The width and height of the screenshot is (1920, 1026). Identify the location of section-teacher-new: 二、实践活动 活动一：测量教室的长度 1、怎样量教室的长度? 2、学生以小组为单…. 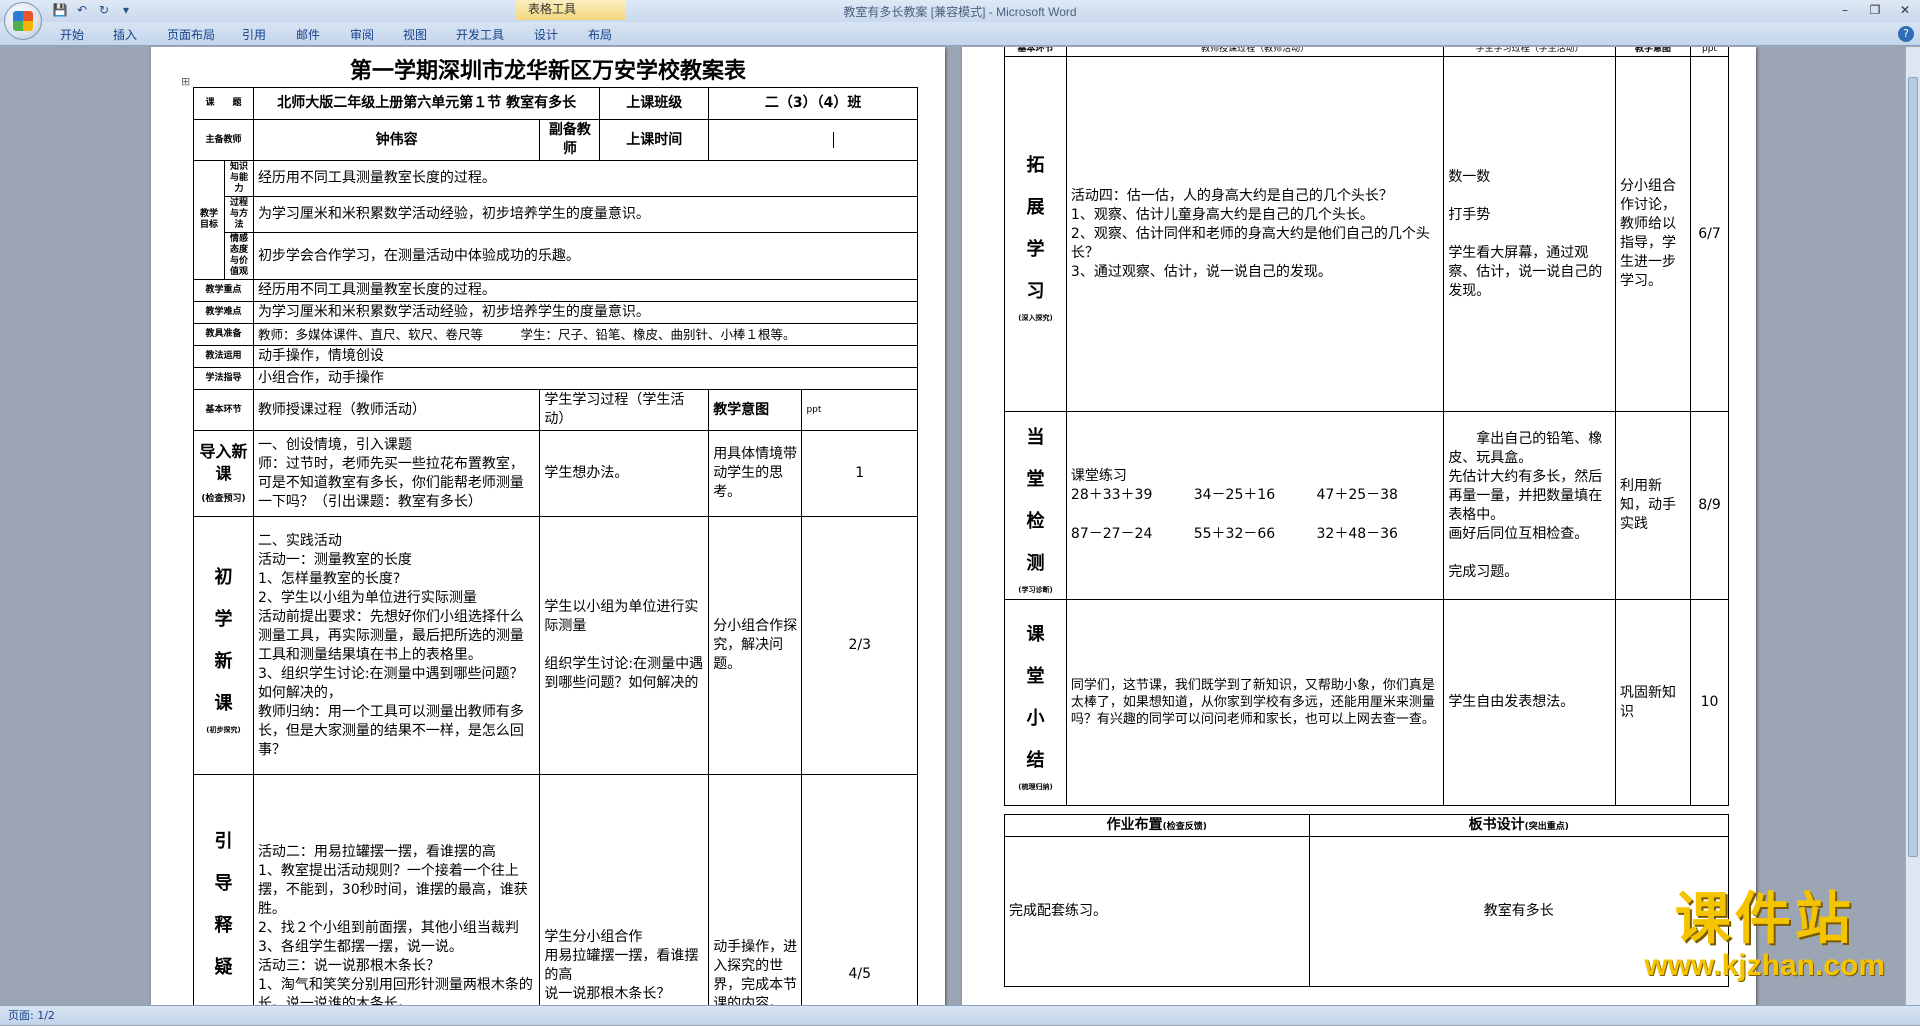
(396, 645).